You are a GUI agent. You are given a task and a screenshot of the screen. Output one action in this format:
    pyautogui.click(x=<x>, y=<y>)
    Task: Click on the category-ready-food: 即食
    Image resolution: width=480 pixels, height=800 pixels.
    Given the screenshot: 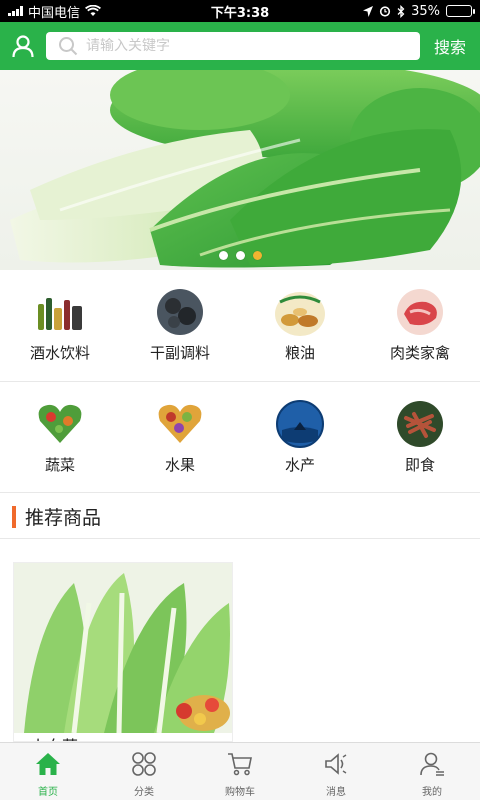 What is the action you would take?
    pyautogui.click(x=420, y=439)
    